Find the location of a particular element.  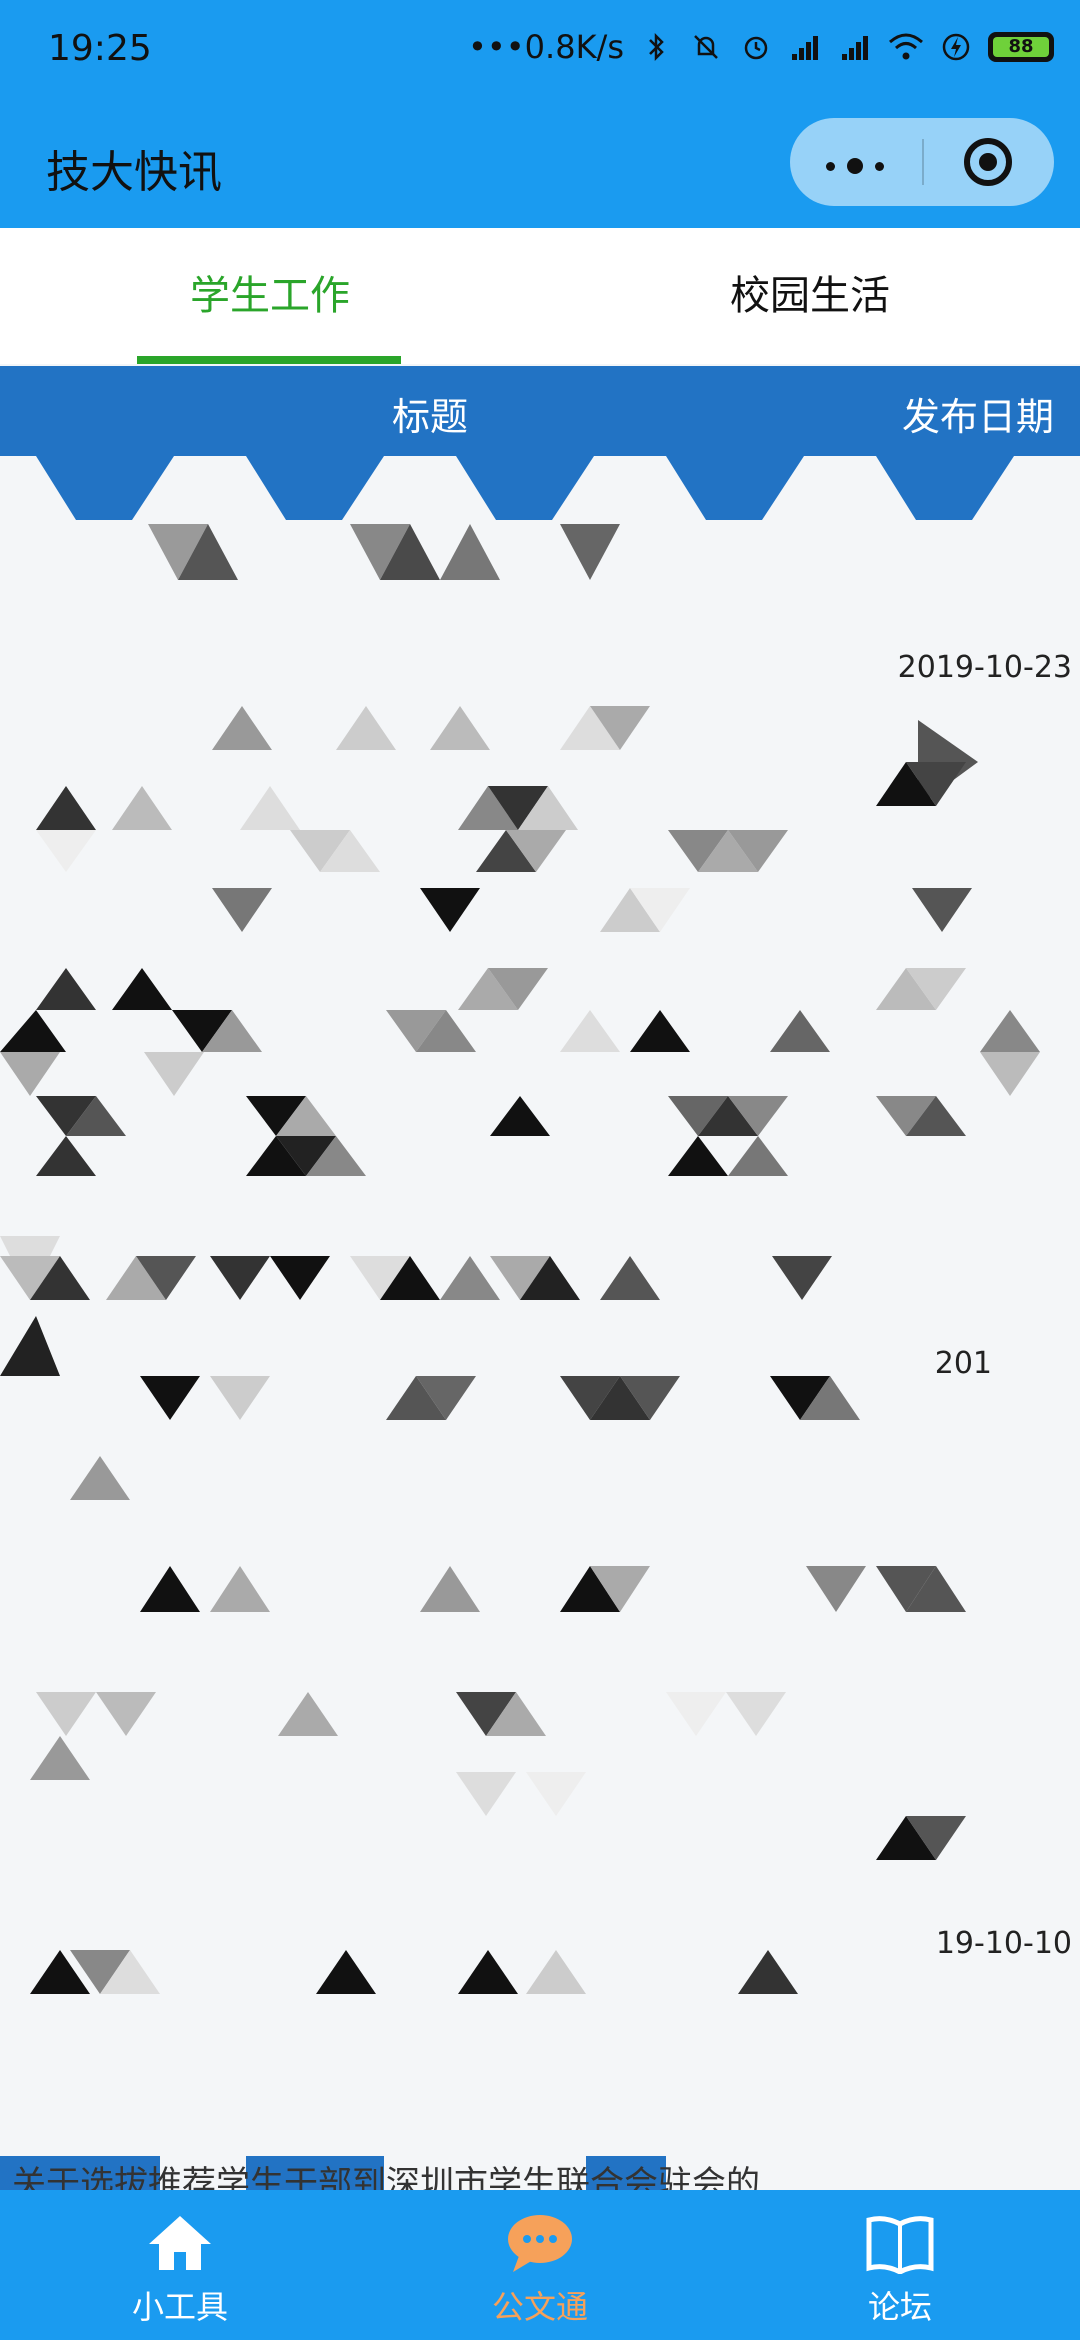

list-column-header: 标题 发布日期 is located at coordinates (540, 411).